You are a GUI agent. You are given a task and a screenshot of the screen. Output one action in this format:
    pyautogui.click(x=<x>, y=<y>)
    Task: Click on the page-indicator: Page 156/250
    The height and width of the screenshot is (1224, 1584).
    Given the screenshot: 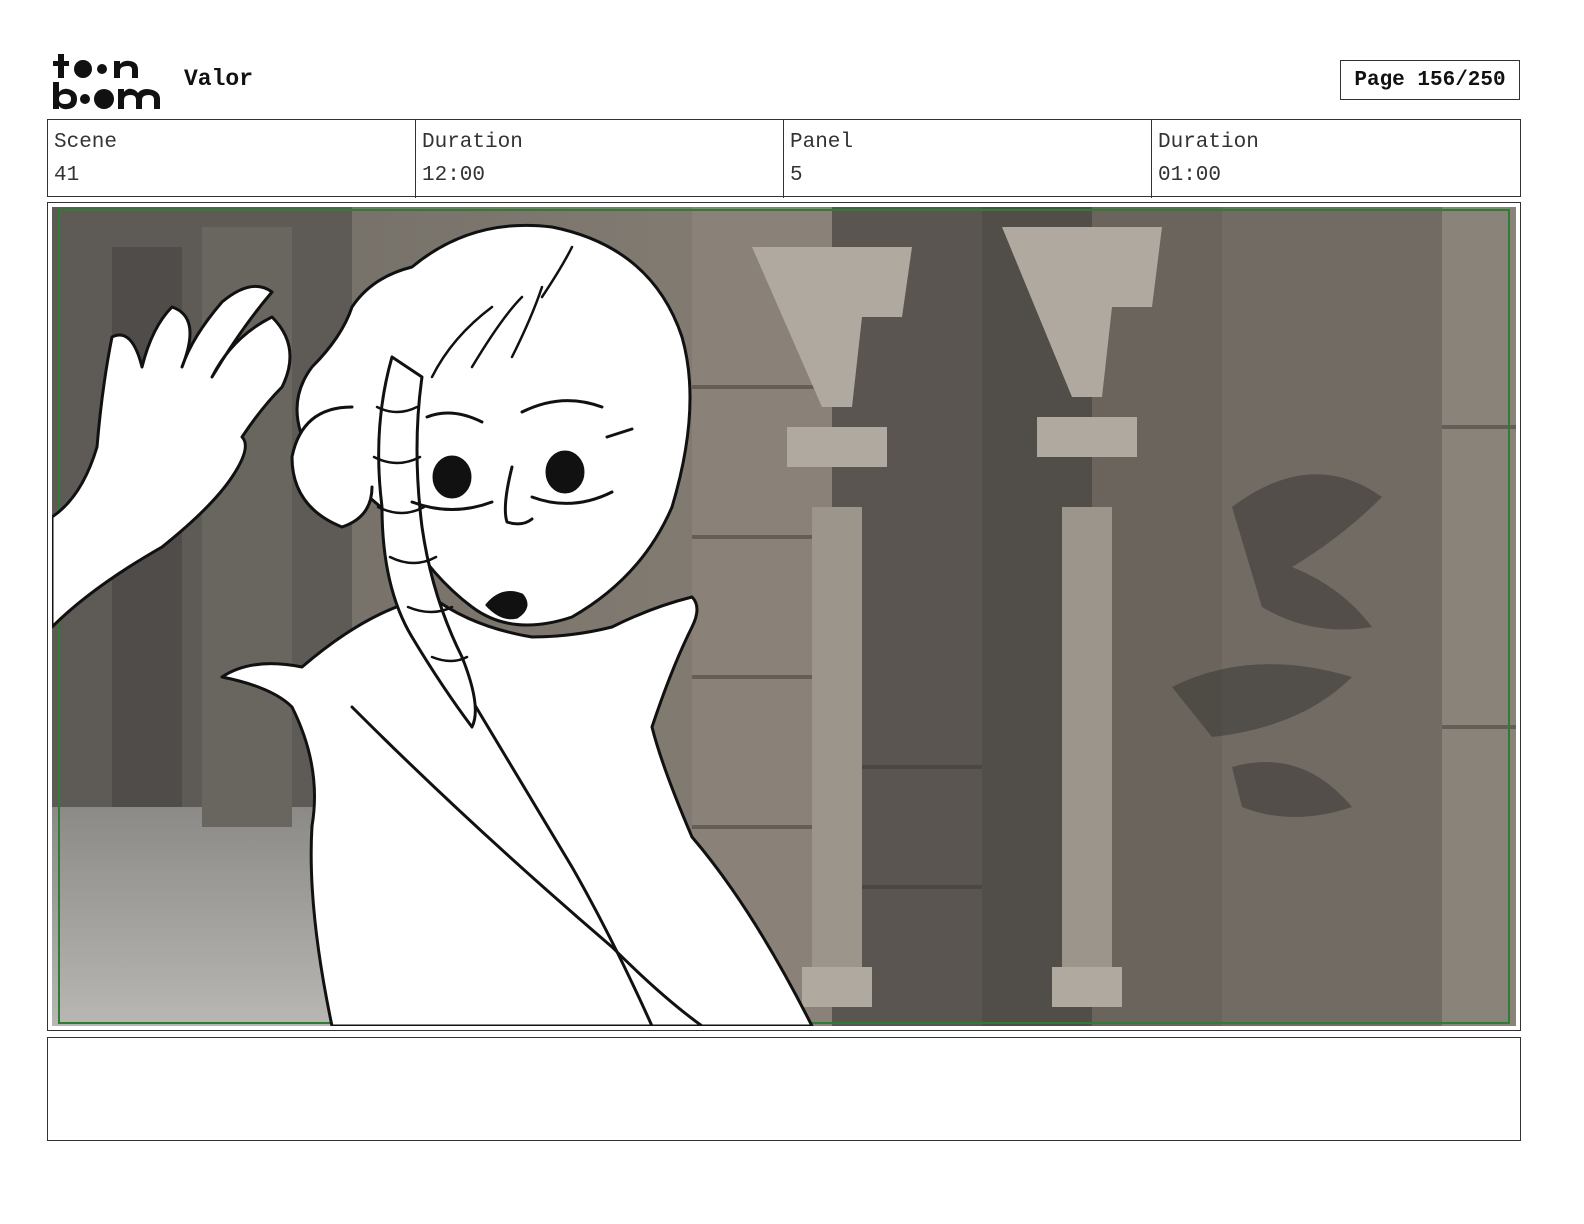 What is the action you would take?
    pyautogui.click(x=1430, y=80)
    